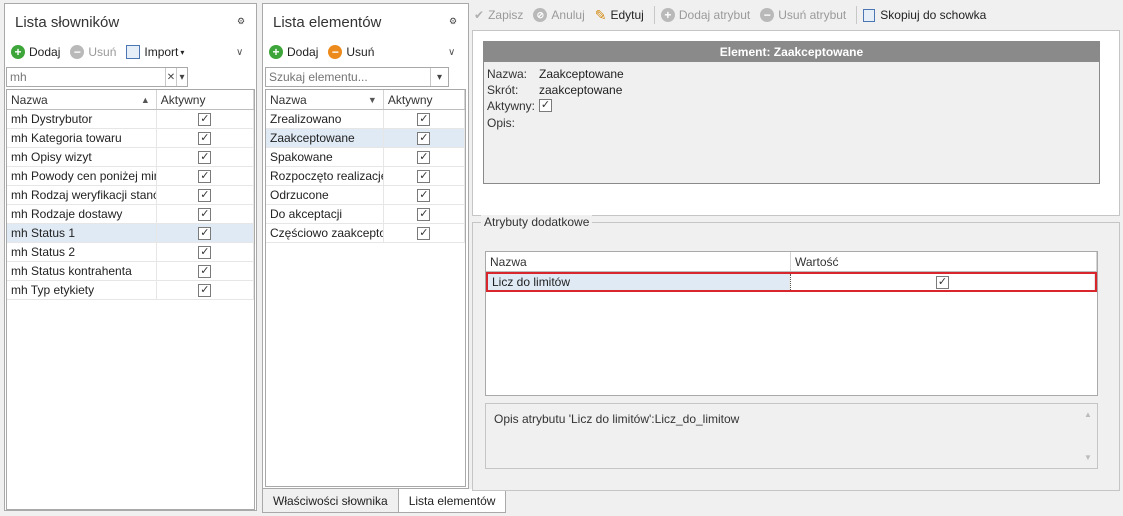 The width and height of the screenshot is (1123, 516). Describe the element at coordinates (537, 222) in the screenshot. I see `attributes-group-title: Atrybuty dodatkowe` at that location.